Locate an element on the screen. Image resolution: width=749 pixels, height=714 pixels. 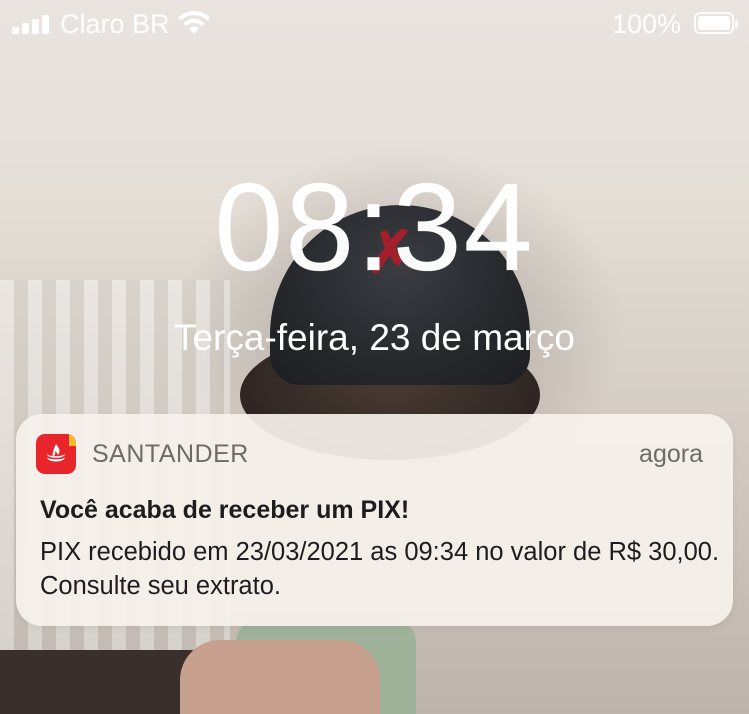
notification-title: Você acaba de receber um PIX! is located at coordinates (225, 510).